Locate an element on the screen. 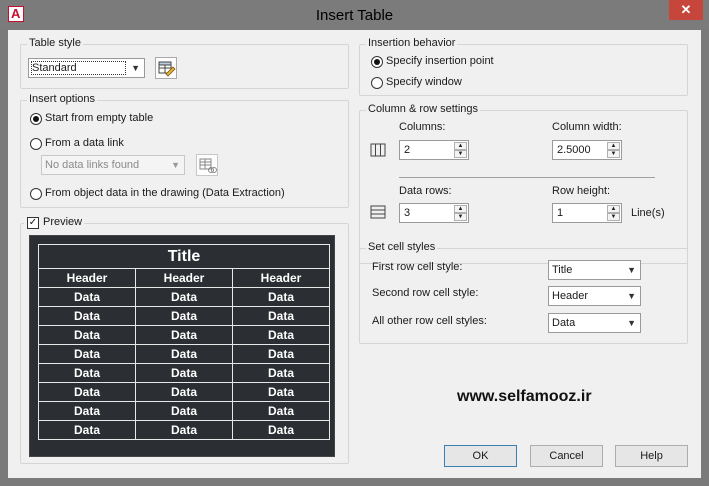  insertion-behavior-group-label: Insertion behavior is located at coordinates (412, 43).